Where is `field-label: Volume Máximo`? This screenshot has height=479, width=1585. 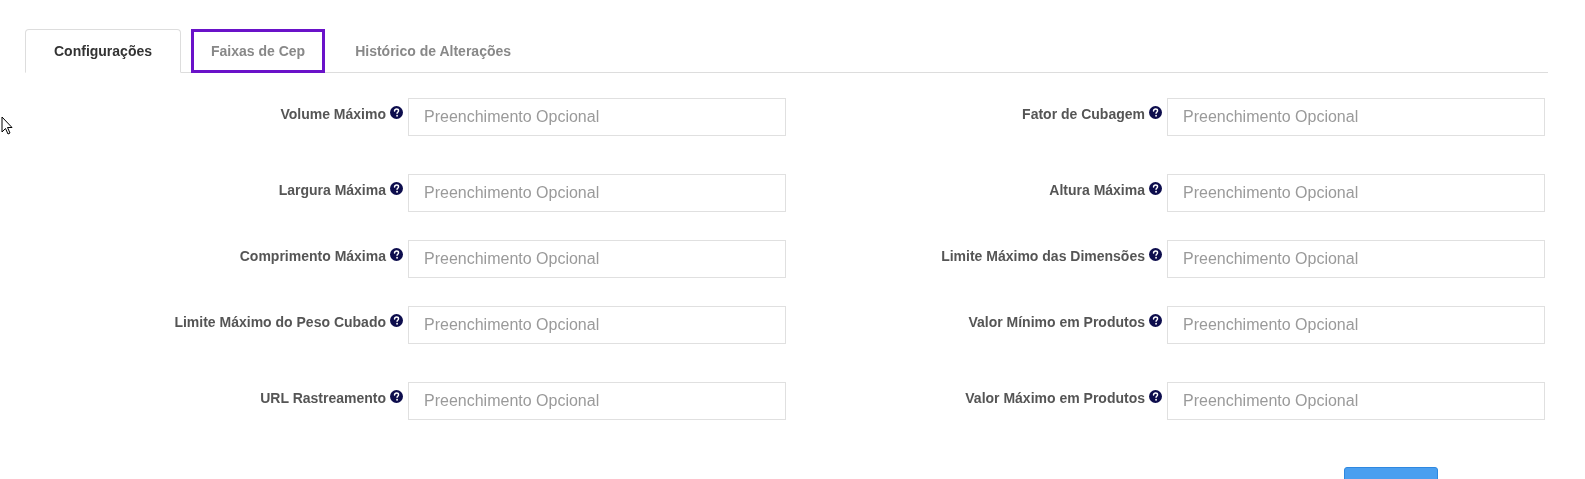 field-label: Volume Máximo is located at coordinates (333, 114).